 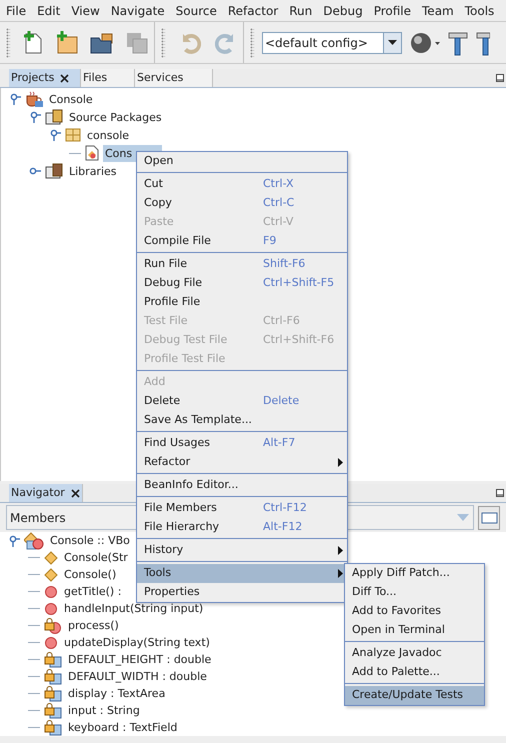 I want to click on menu-title: Navigate, so click(x=137, y=11).